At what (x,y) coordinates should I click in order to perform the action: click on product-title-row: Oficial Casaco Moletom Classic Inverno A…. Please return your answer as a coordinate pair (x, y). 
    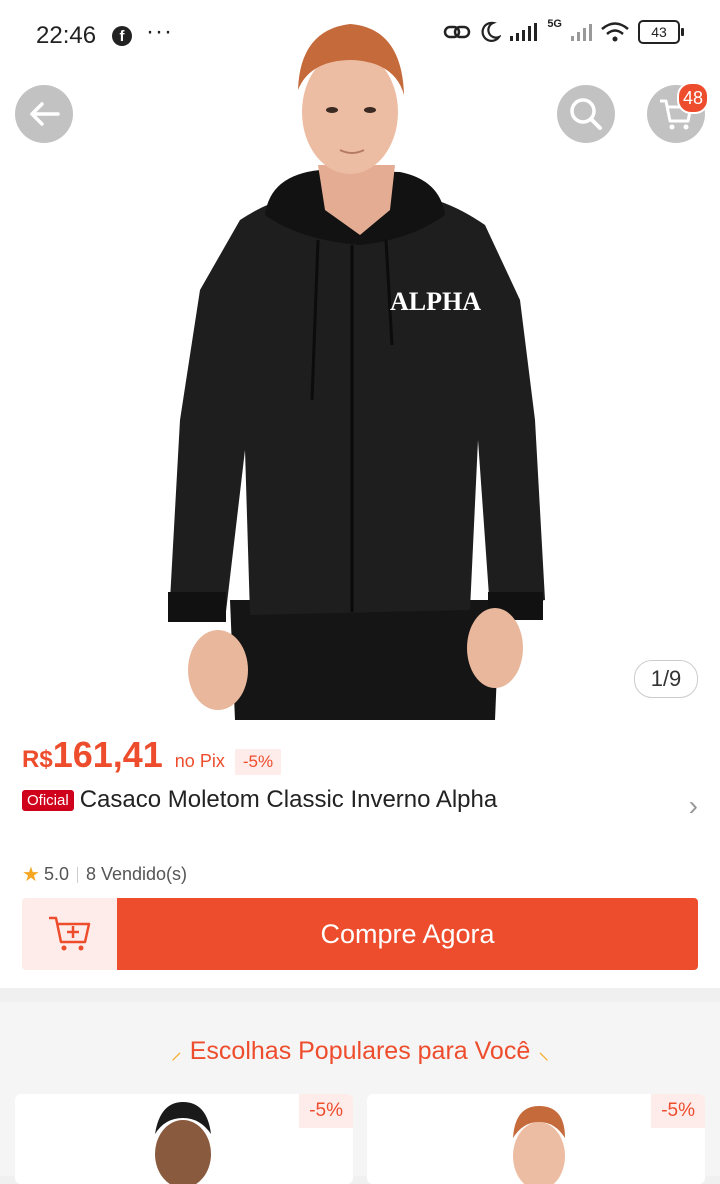
    Looking at the image, I should click on (259, 800).